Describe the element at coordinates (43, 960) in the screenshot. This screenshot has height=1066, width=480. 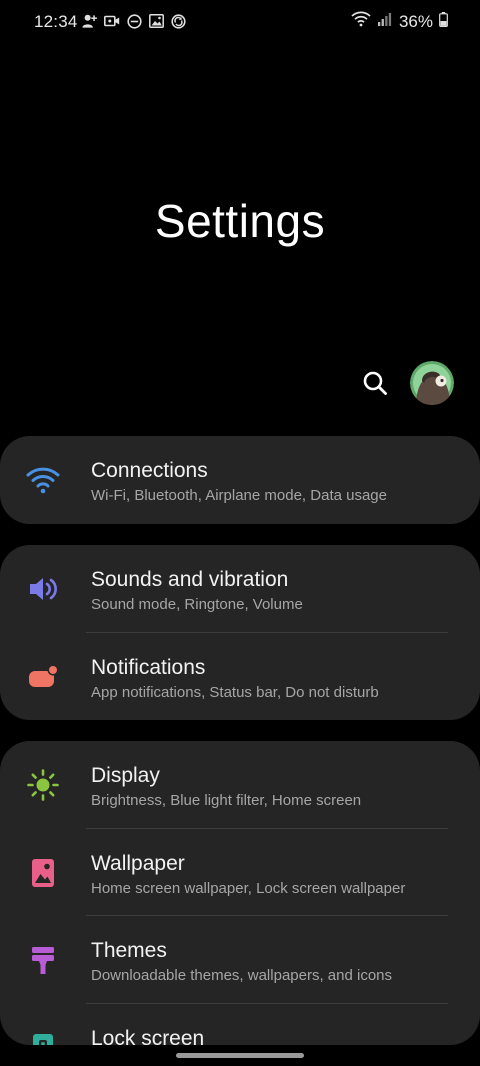
I see `paint-brush-icon` at that location.